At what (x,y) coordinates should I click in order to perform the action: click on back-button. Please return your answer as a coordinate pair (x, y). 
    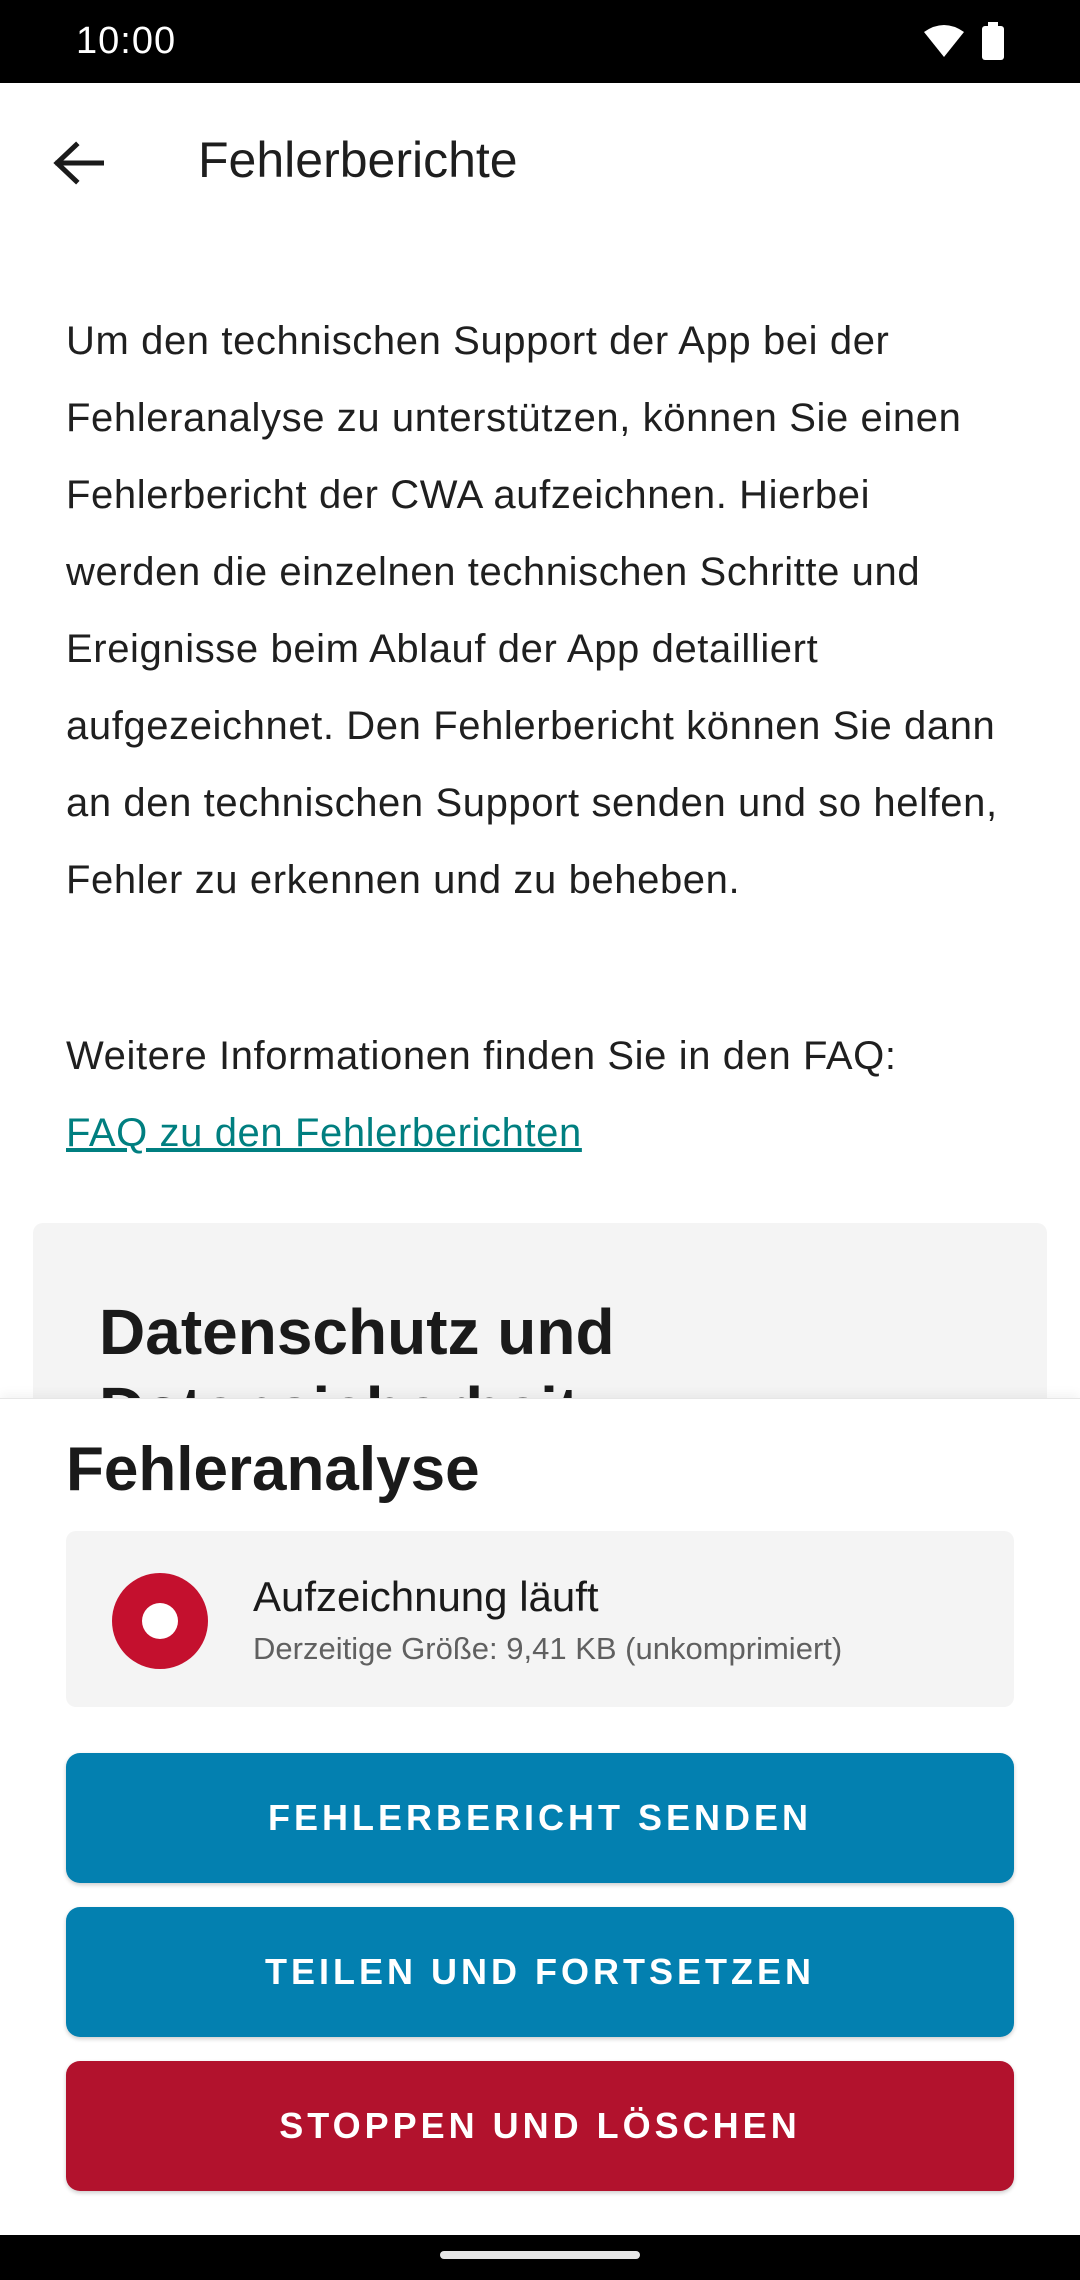
    Looking at the image, I should click on (77, 165).